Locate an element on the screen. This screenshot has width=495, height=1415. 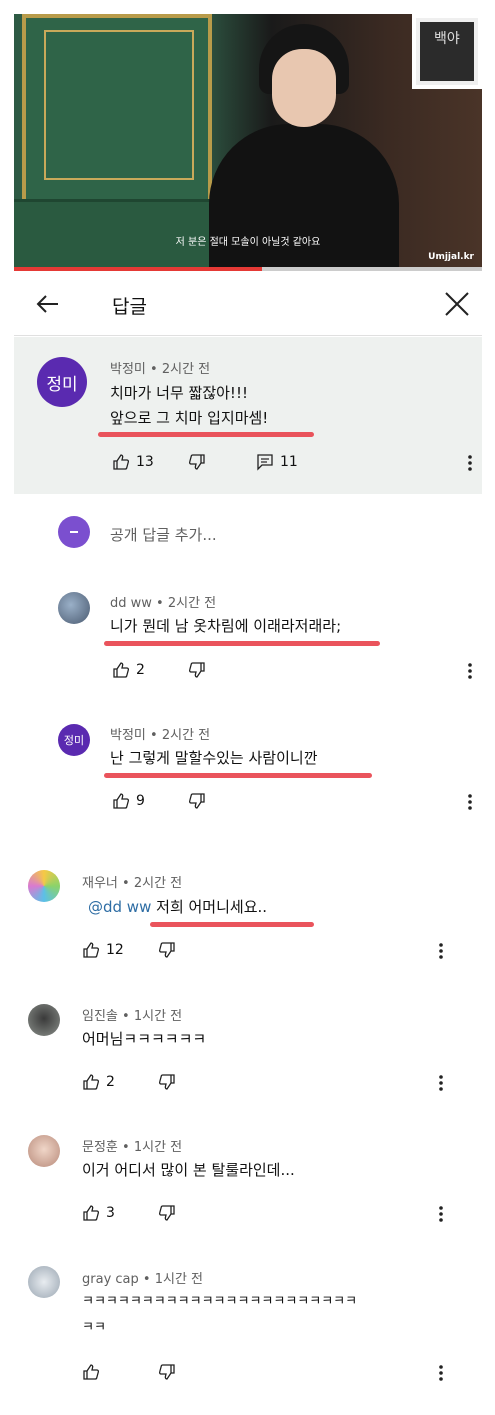
comment-text-line2: 앞으로 그 치마 입지마셈! is located at coordinates (189, 418).